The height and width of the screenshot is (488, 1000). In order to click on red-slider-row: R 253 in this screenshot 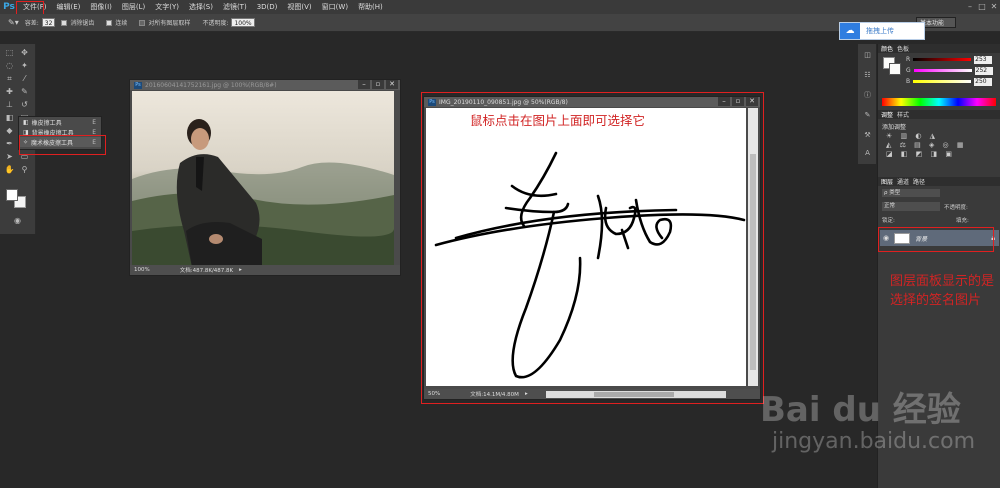, I will do `click(939, 59)`.